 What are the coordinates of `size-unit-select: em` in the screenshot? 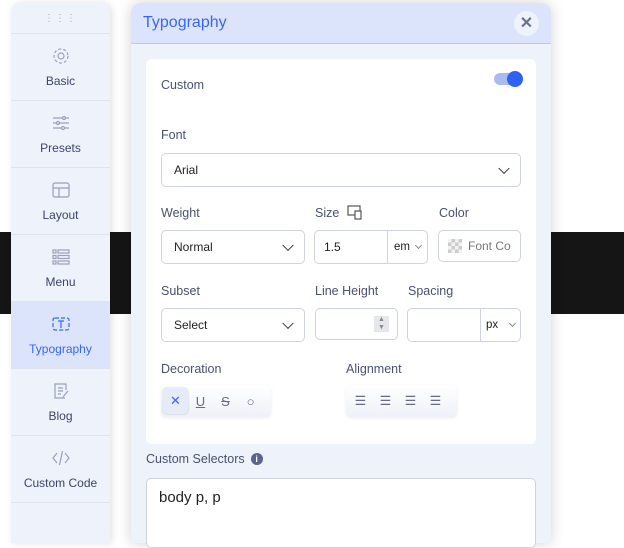 It's located at (407, 247).